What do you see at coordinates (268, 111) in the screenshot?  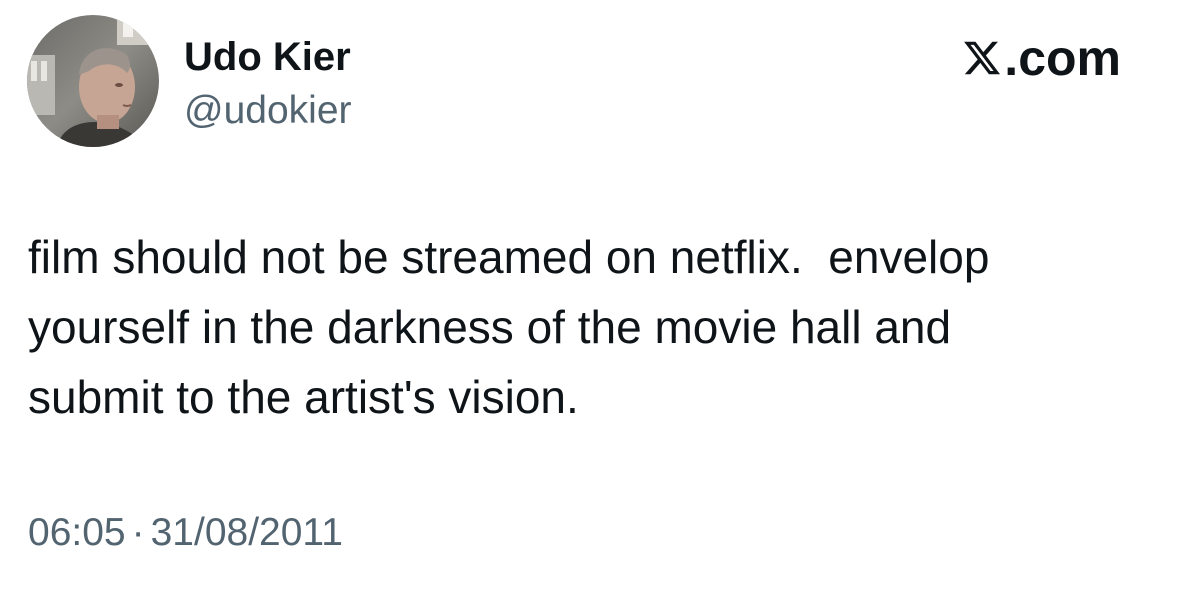 I see `username-handle: @udokier` at bounding box center [268, 111].